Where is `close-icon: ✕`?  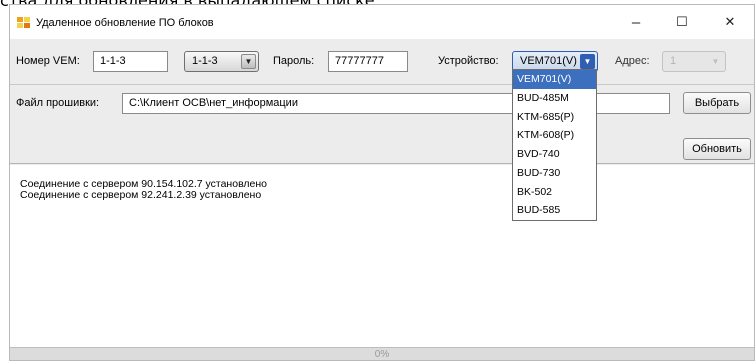 close-icon: ✕ is located at coordinates (730, 21).